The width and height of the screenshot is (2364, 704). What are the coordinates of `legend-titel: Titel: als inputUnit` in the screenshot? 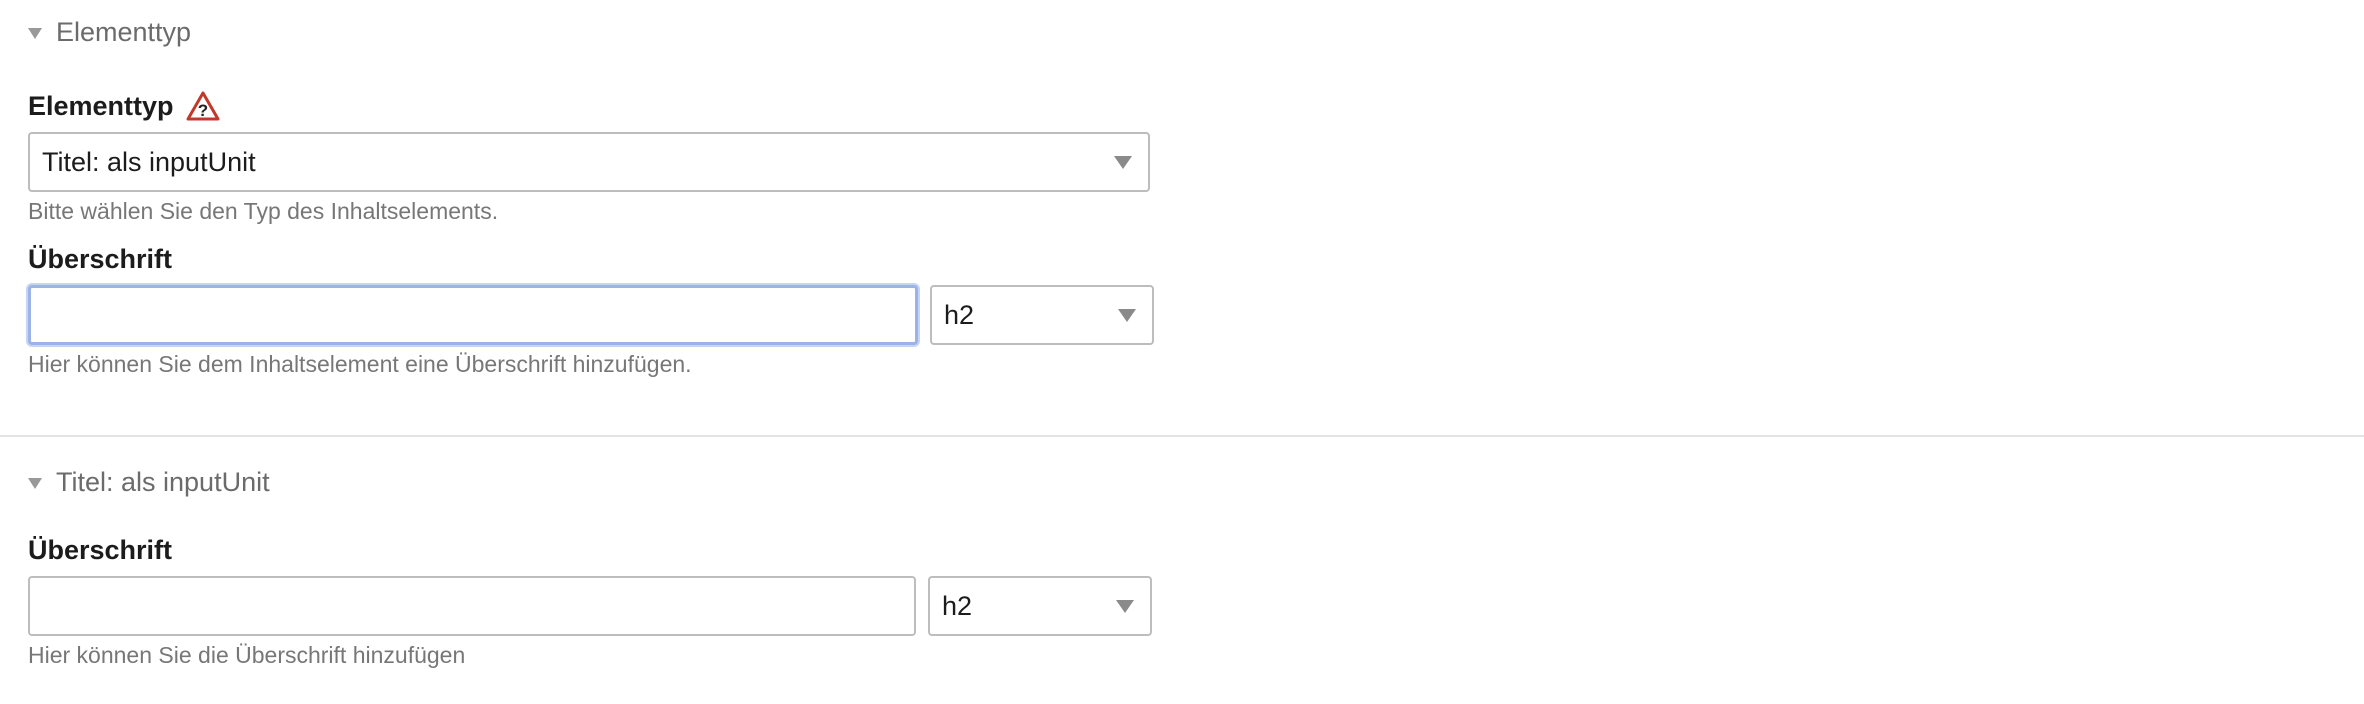 It's located at (1182, 482).